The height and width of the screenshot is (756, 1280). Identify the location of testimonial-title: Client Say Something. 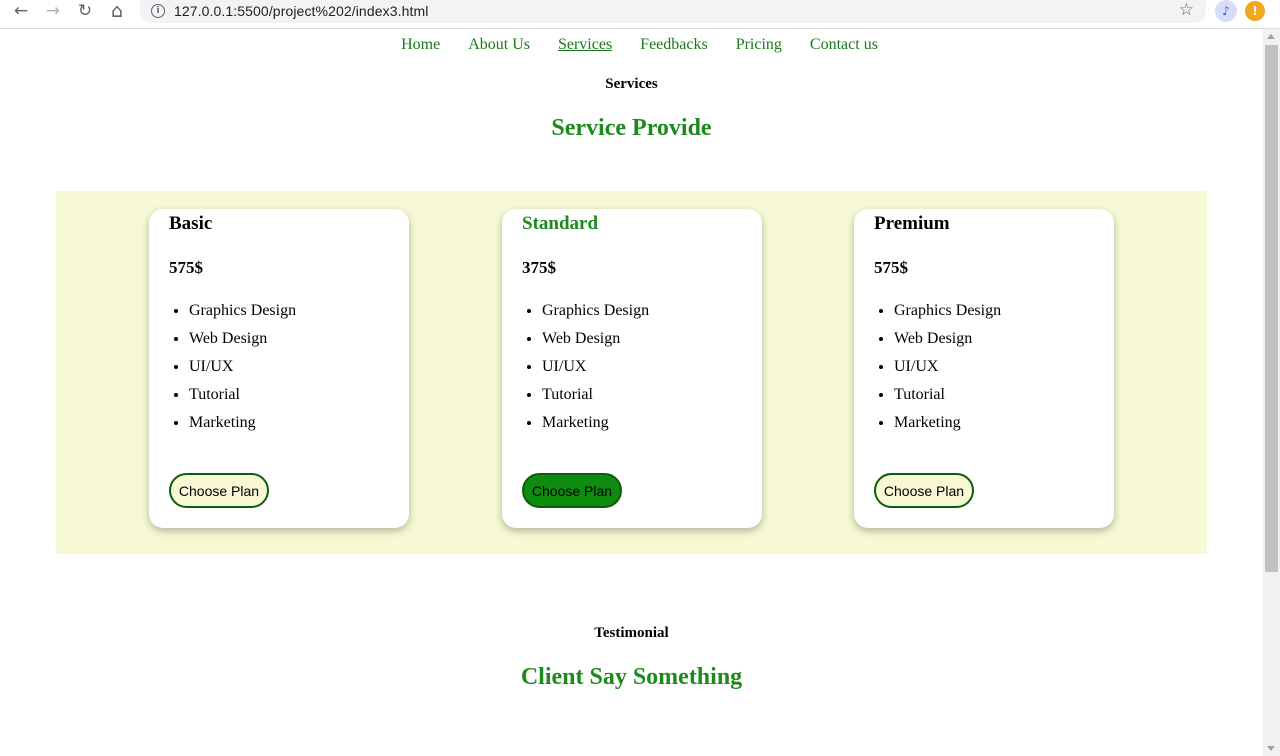
(631, 677).